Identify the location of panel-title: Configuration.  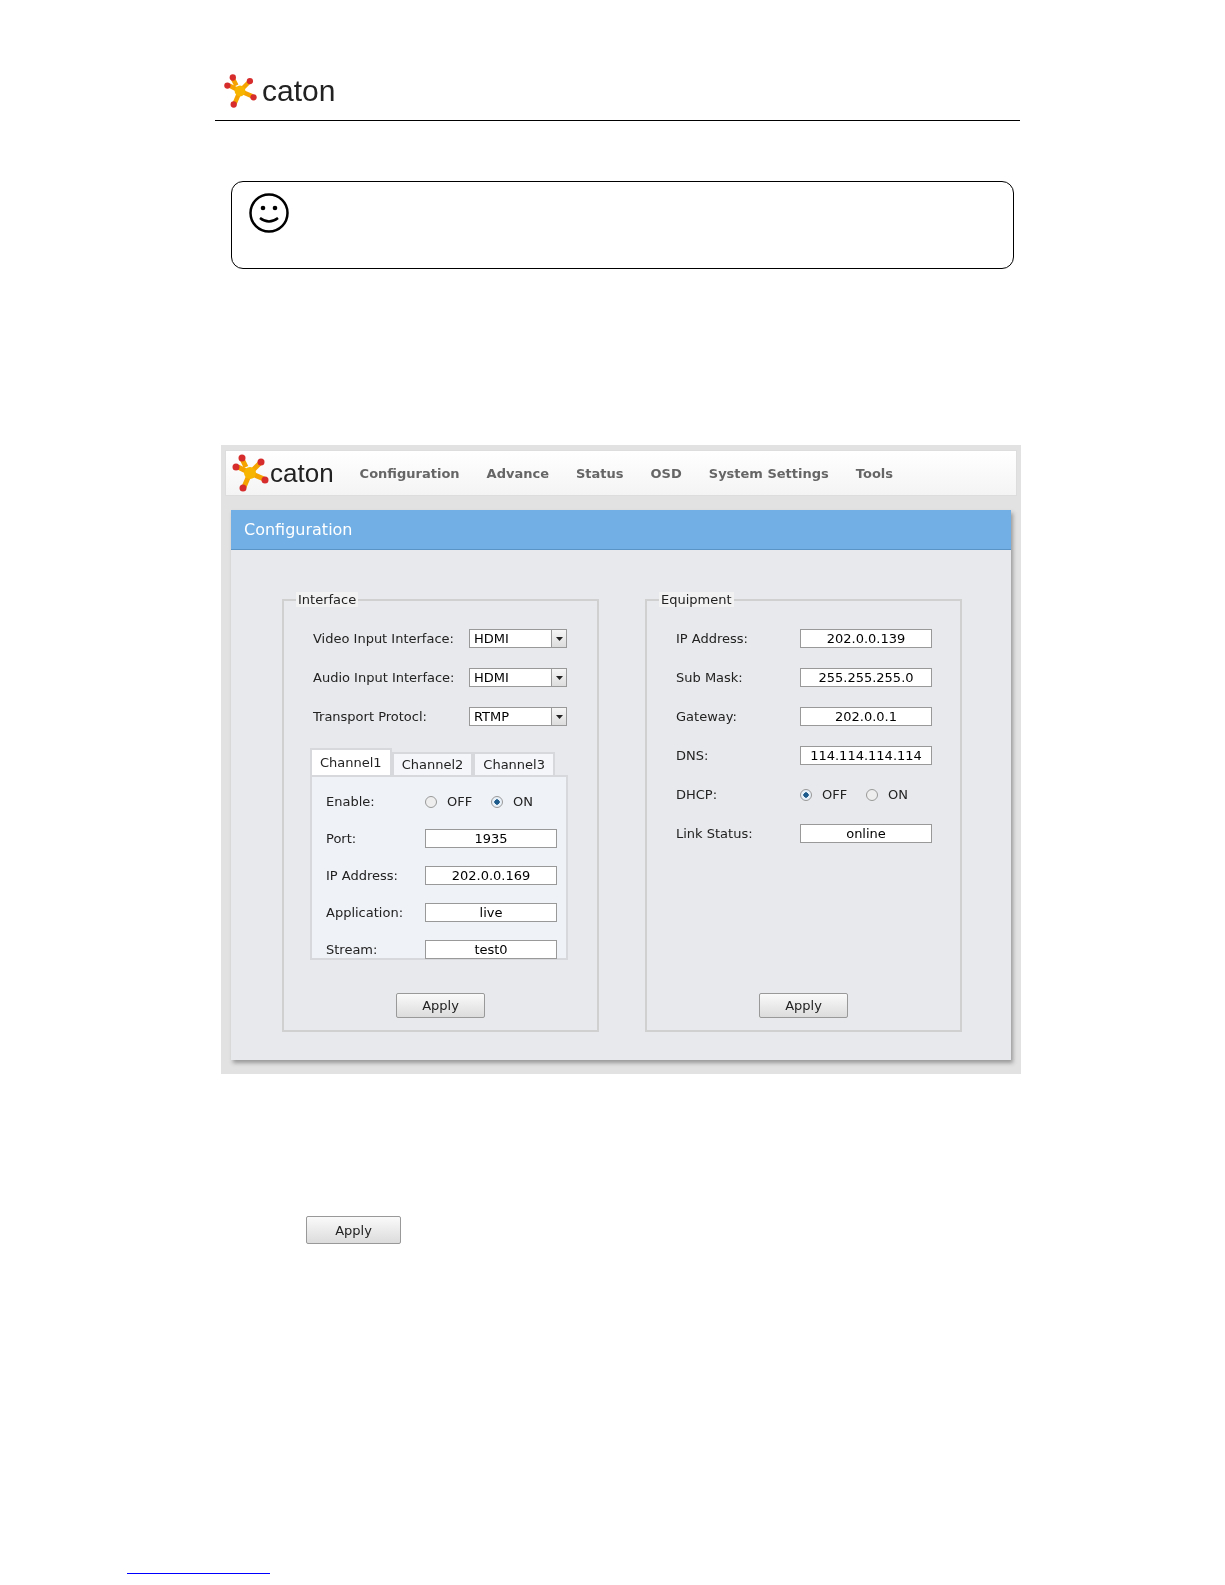
(621, 530).